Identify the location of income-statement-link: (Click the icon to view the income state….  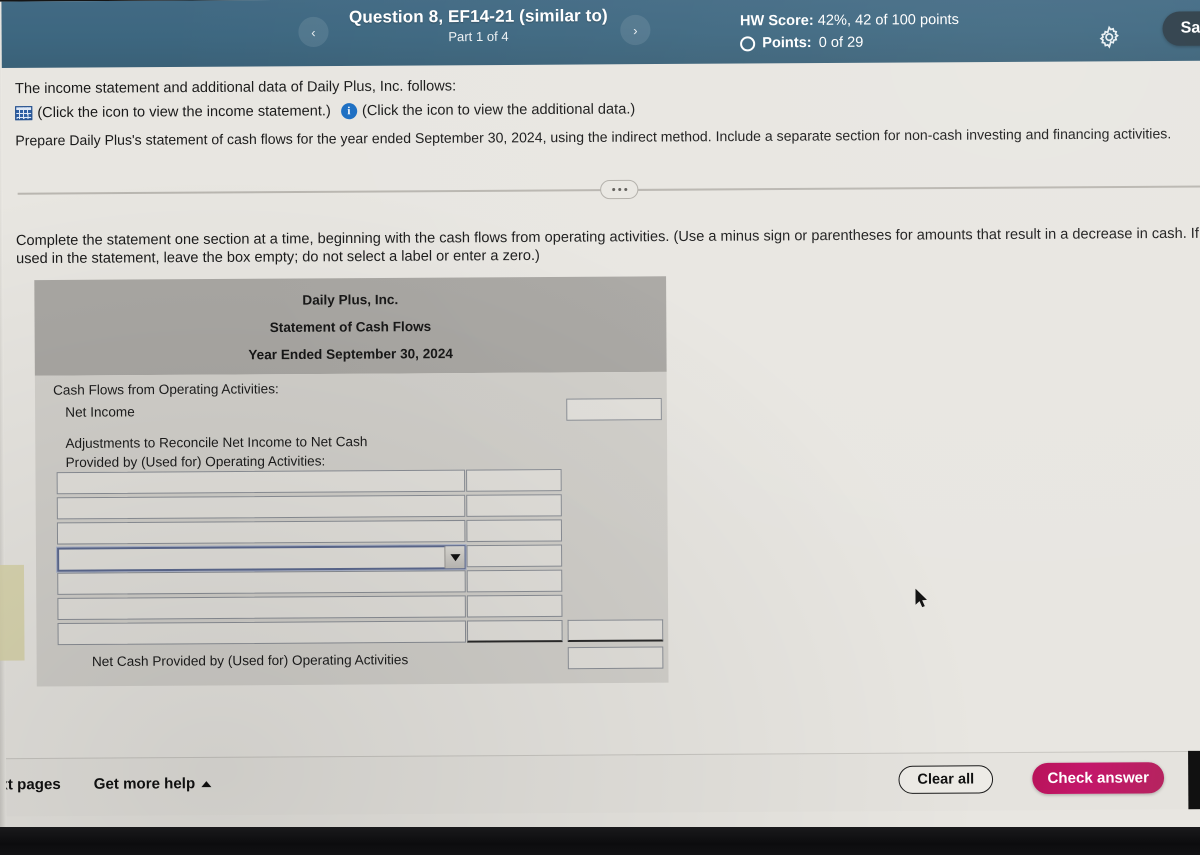
(184, 112).